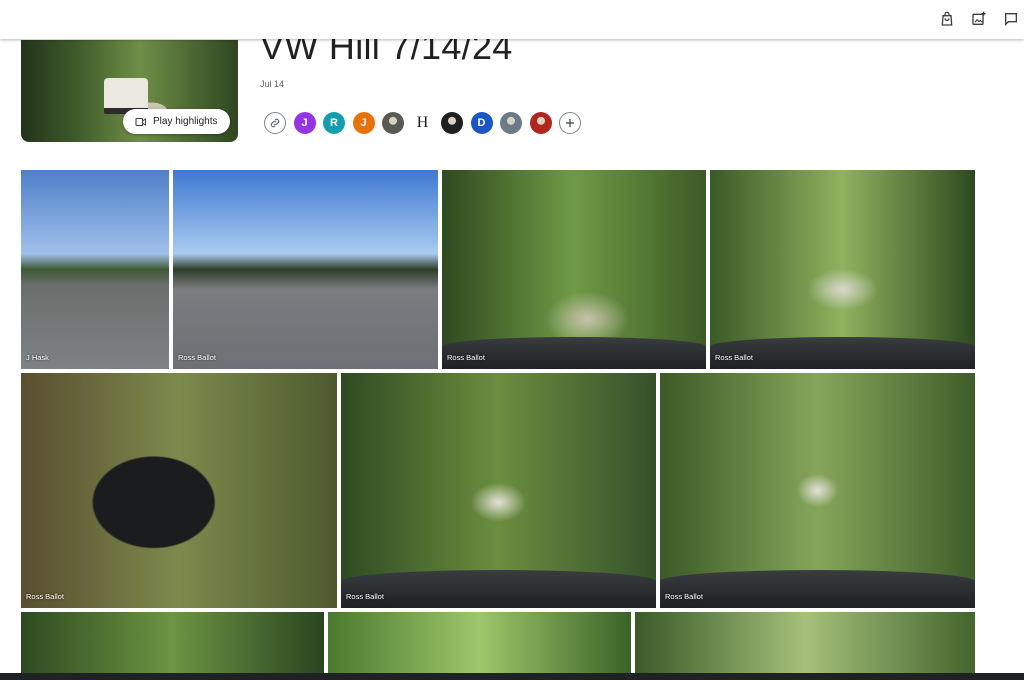 Image resolution: width=1024 pixels, height=680 pixels. Describe the element at coordinates (95, 269) in the screenshot. I see `photo-tile: J Hask` at that location.